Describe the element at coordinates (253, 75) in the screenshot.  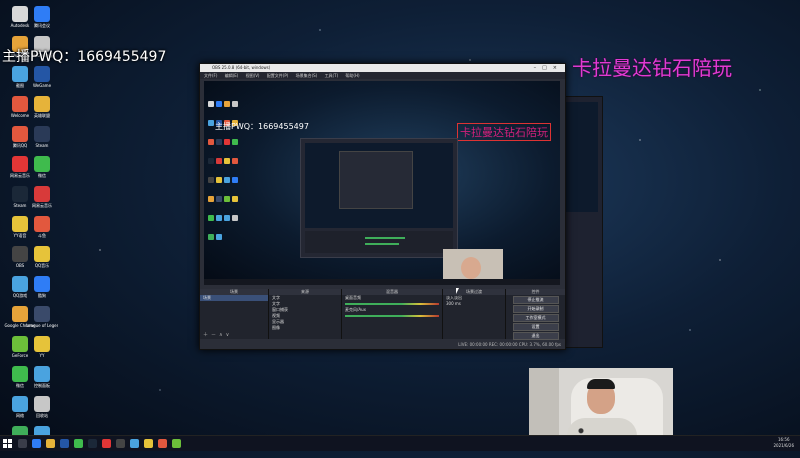
I see `menu-view: 视图(V)` at that location.